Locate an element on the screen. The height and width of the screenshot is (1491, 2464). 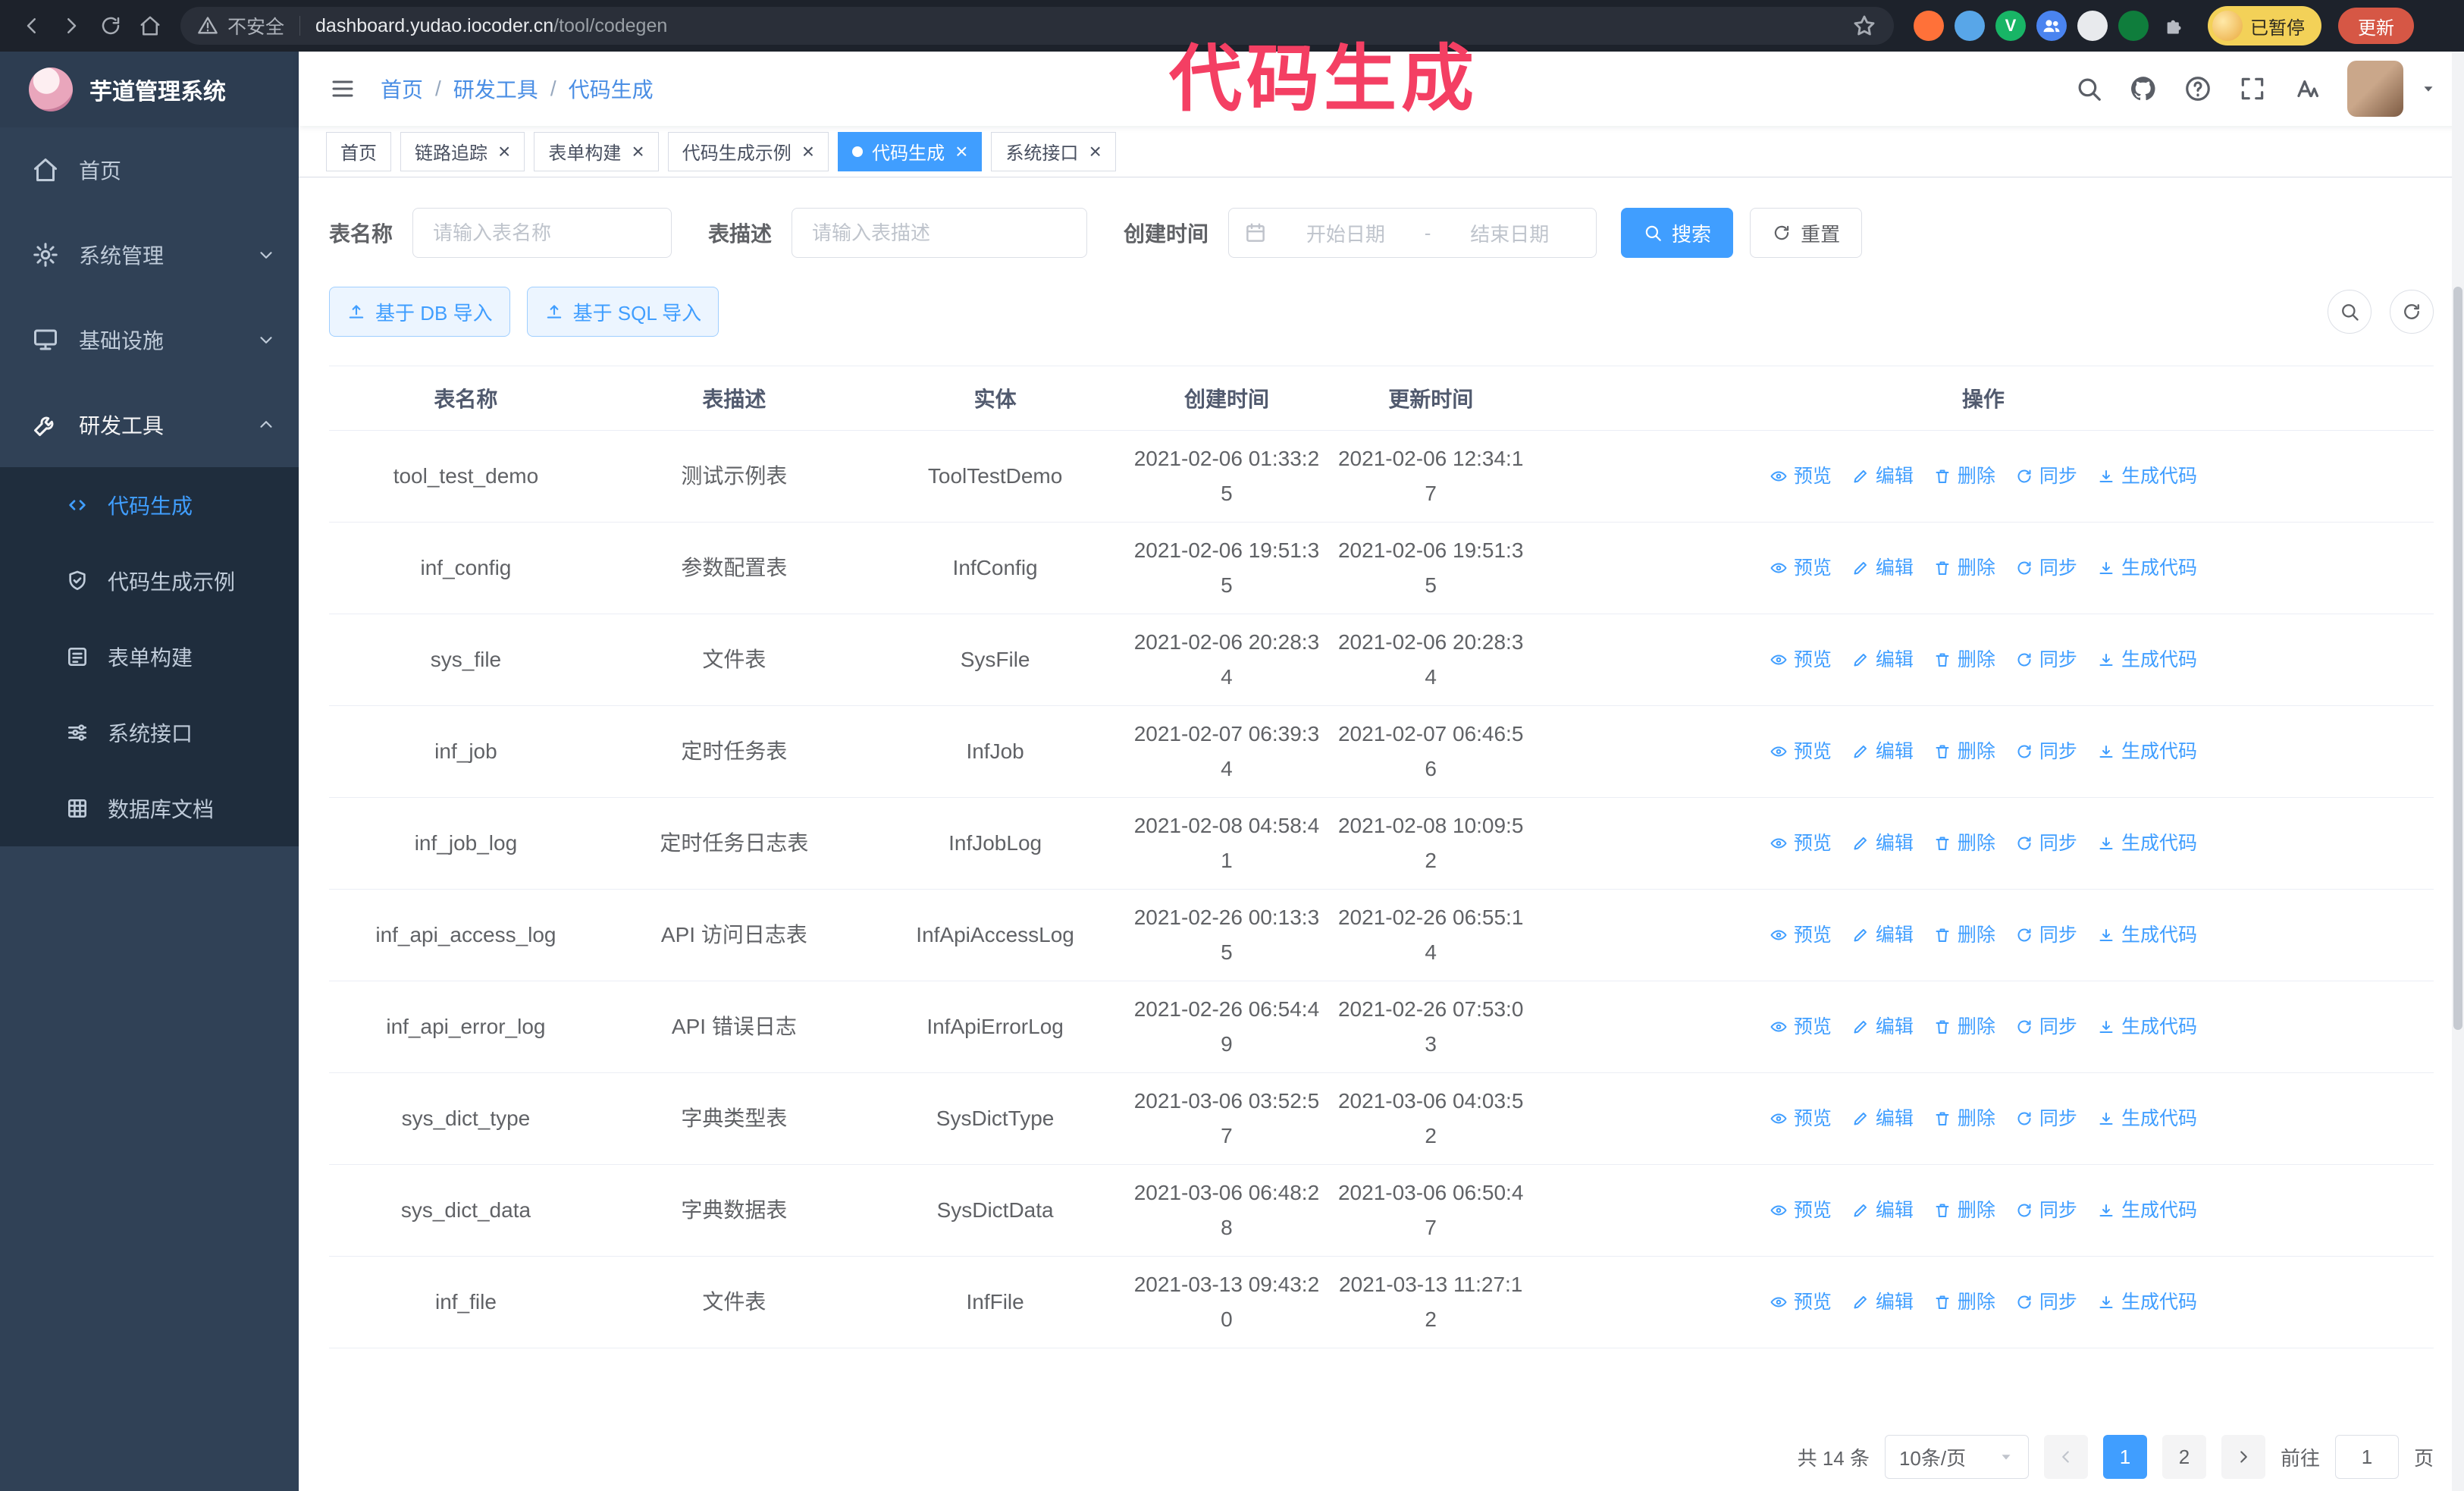
browser-home-icon is located at coordinates (150, 25).